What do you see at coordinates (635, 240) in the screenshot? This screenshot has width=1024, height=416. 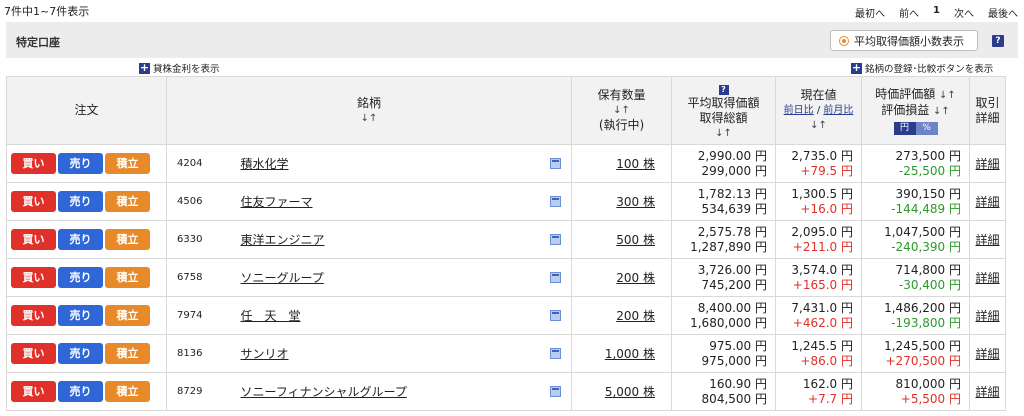 I see `qty-link: 500 株` at bounding box center [635, 240].